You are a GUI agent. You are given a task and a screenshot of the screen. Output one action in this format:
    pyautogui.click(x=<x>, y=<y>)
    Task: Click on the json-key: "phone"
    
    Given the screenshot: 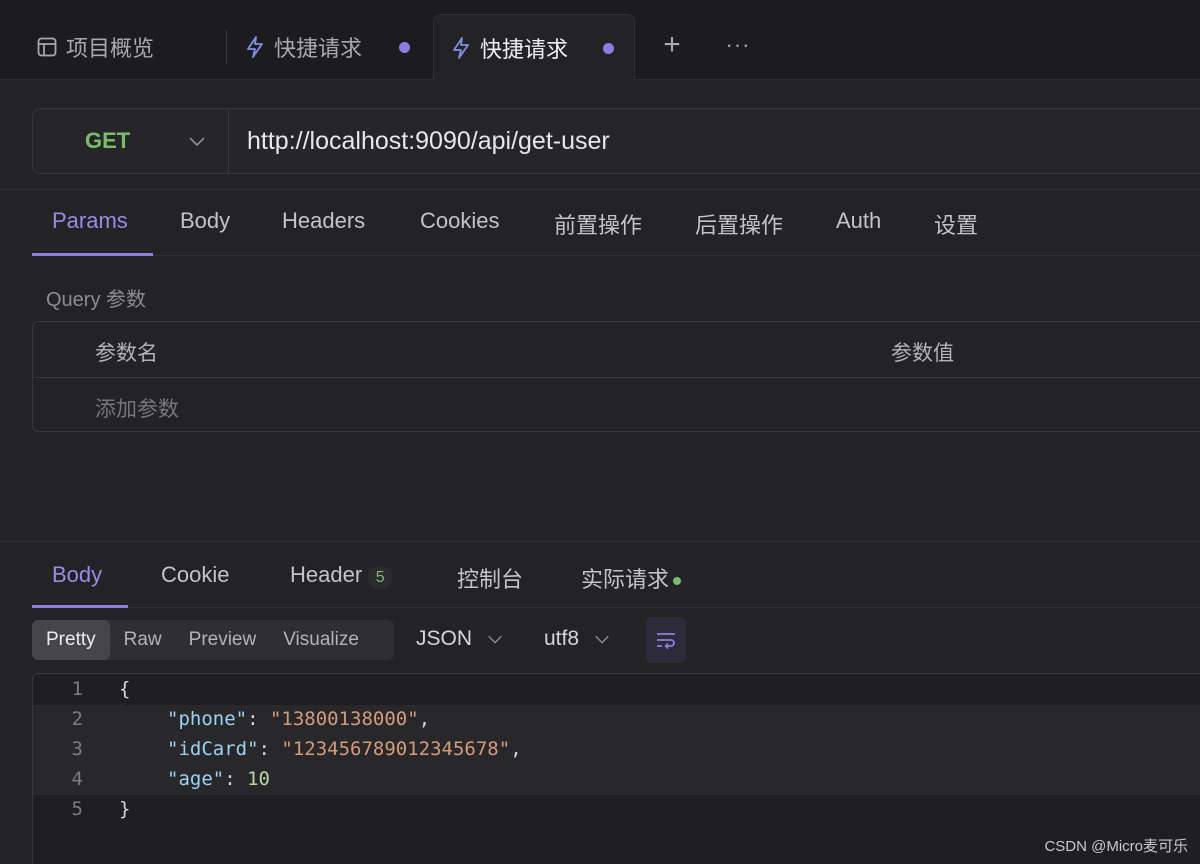 What is the action you would take?
    pyautogui.click(x=207, y=719)
    